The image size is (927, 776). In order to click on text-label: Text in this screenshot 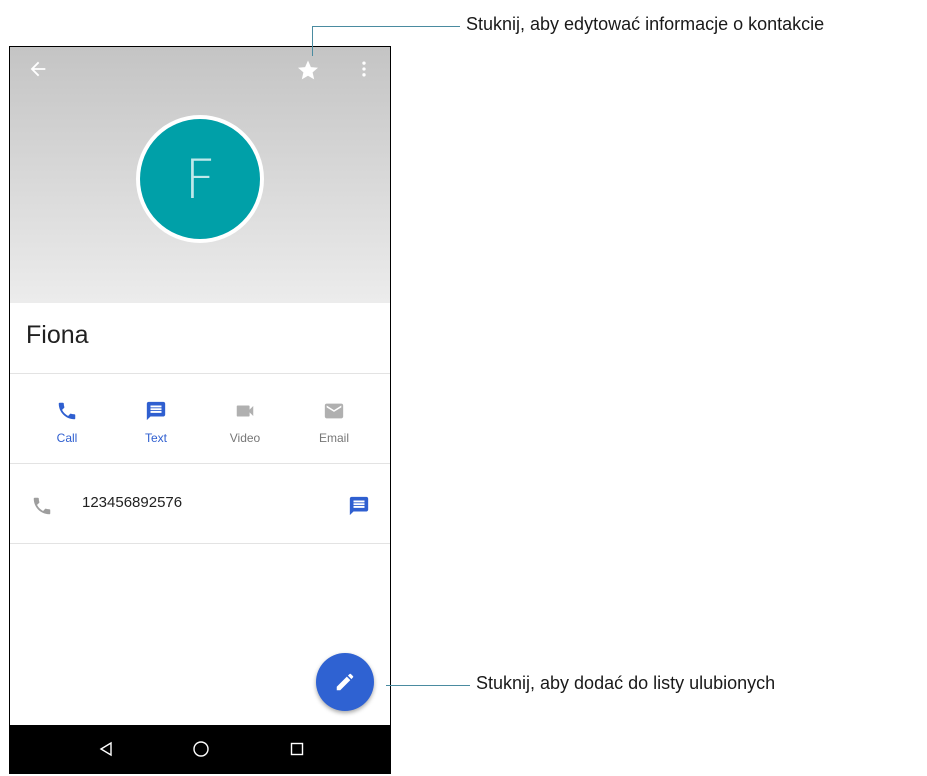, I will do `click(155, 438)`.